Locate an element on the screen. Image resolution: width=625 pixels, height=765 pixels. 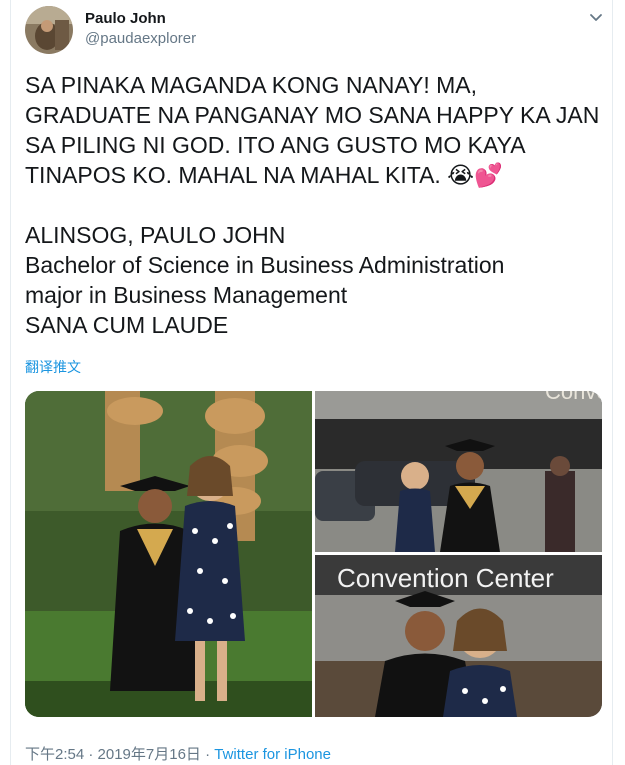
photo-venue-parking: Convention is located at coordinates (458, 471).